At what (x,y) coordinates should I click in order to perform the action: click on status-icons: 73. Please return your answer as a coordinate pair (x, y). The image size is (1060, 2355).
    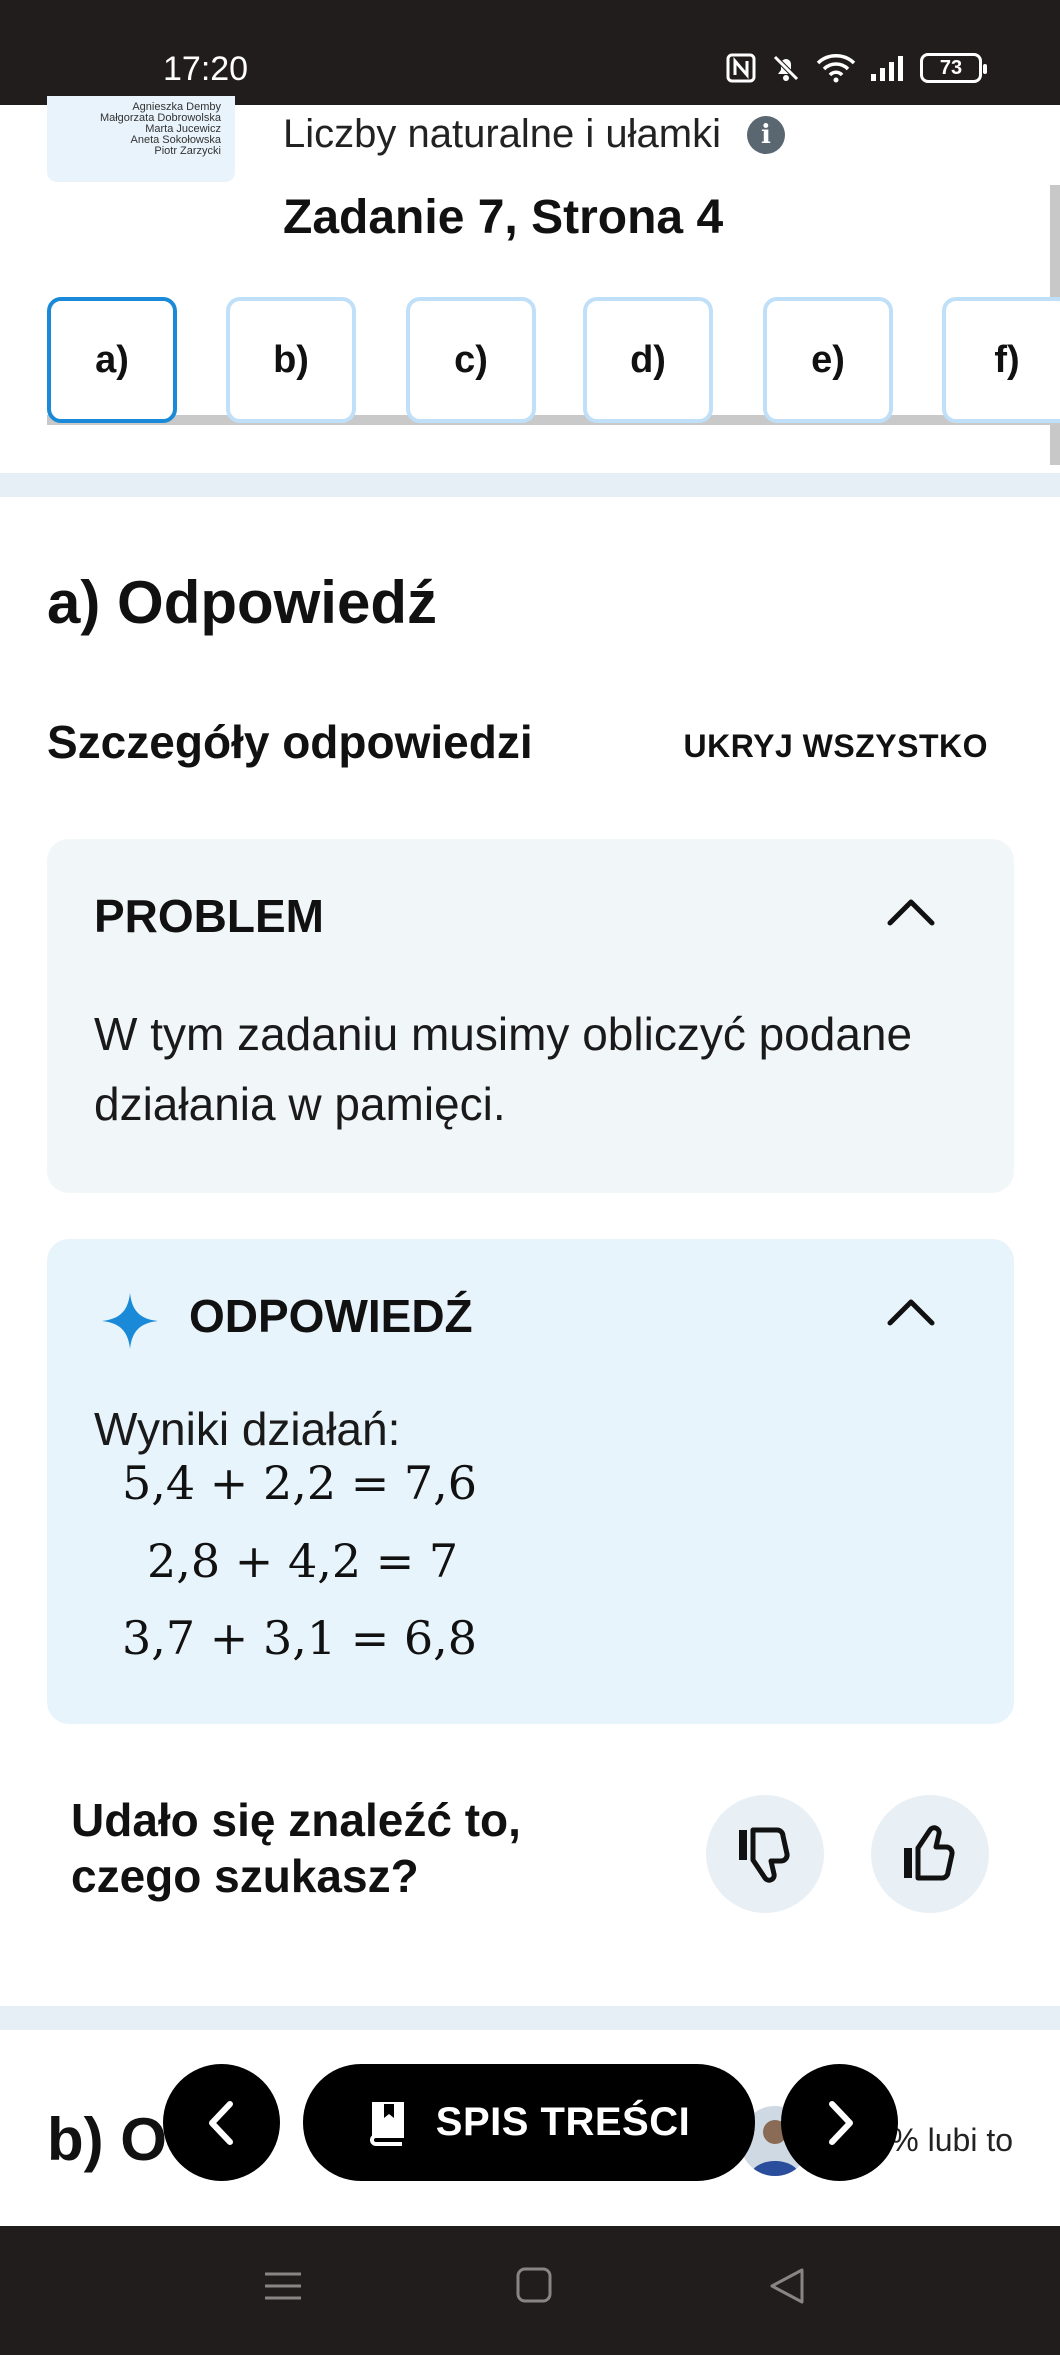
    Looking at the image, I should click on (856, 68).